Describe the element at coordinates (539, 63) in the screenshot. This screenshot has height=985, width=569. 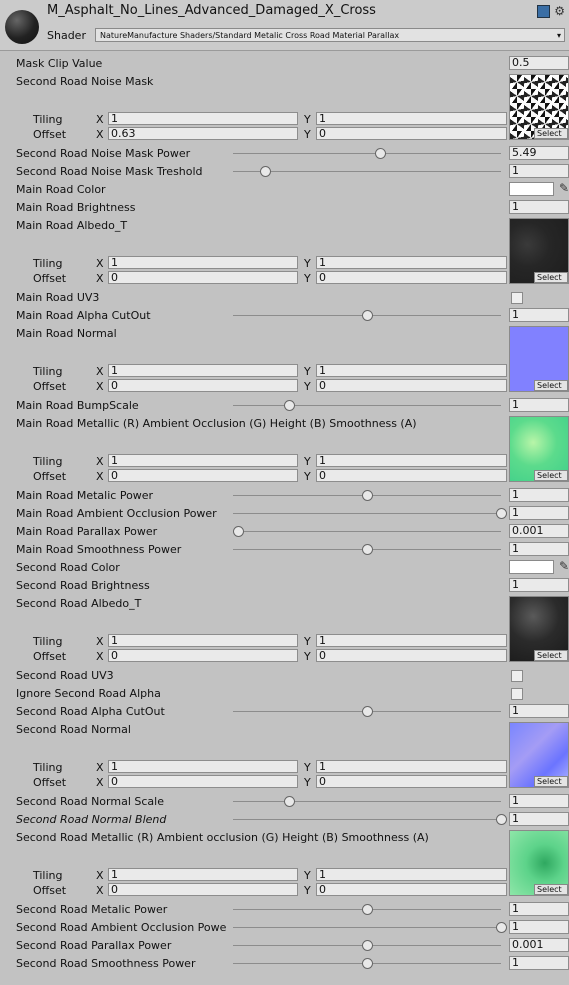
I see `value-field: 0.5` at that location.